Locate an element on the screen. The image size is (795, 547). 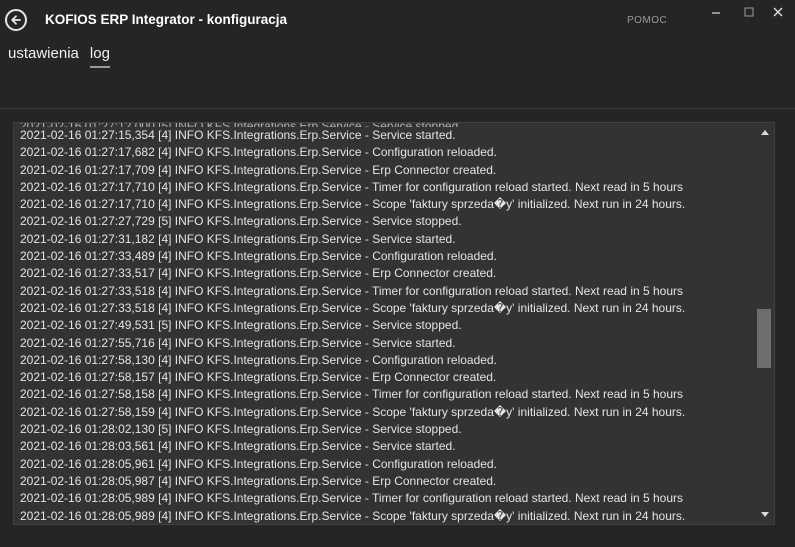
scroll-thumb is located at coordinates (764, 338).